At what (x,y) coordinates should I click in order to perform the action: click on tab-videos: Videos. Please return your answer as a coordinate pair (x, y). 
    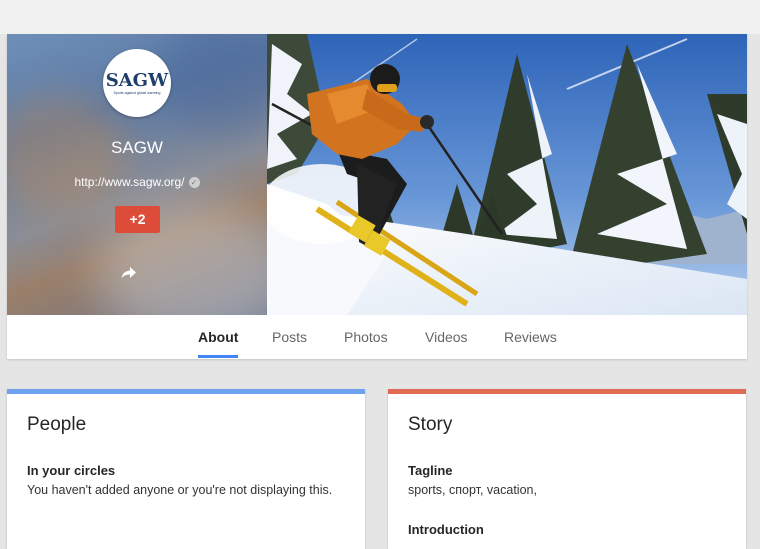
    Looking at the image, I should click on (446, 337).